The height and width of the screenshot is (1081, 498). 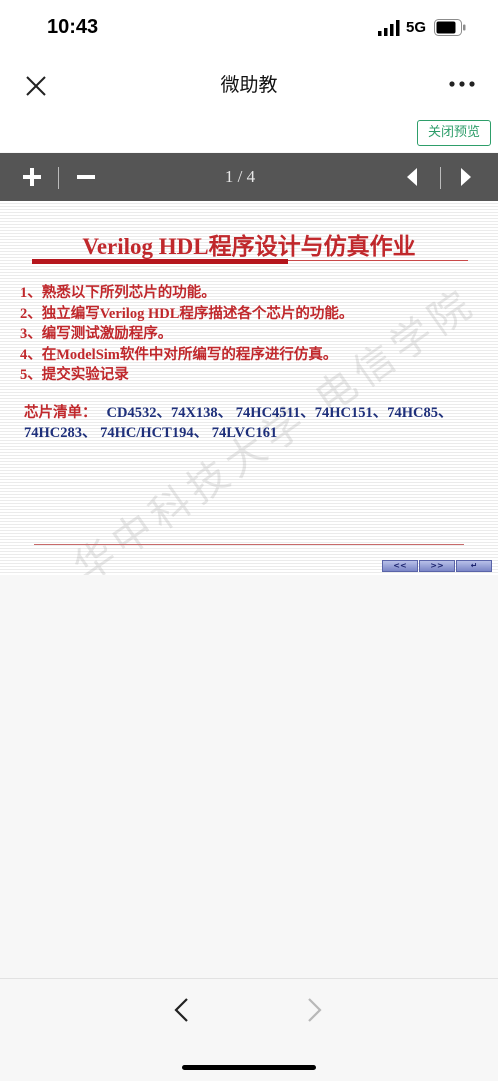 What do you see at coordinates (32, 177) in the screenshot?
I see `zoom-in-icon` at bounding box center [32, 177].